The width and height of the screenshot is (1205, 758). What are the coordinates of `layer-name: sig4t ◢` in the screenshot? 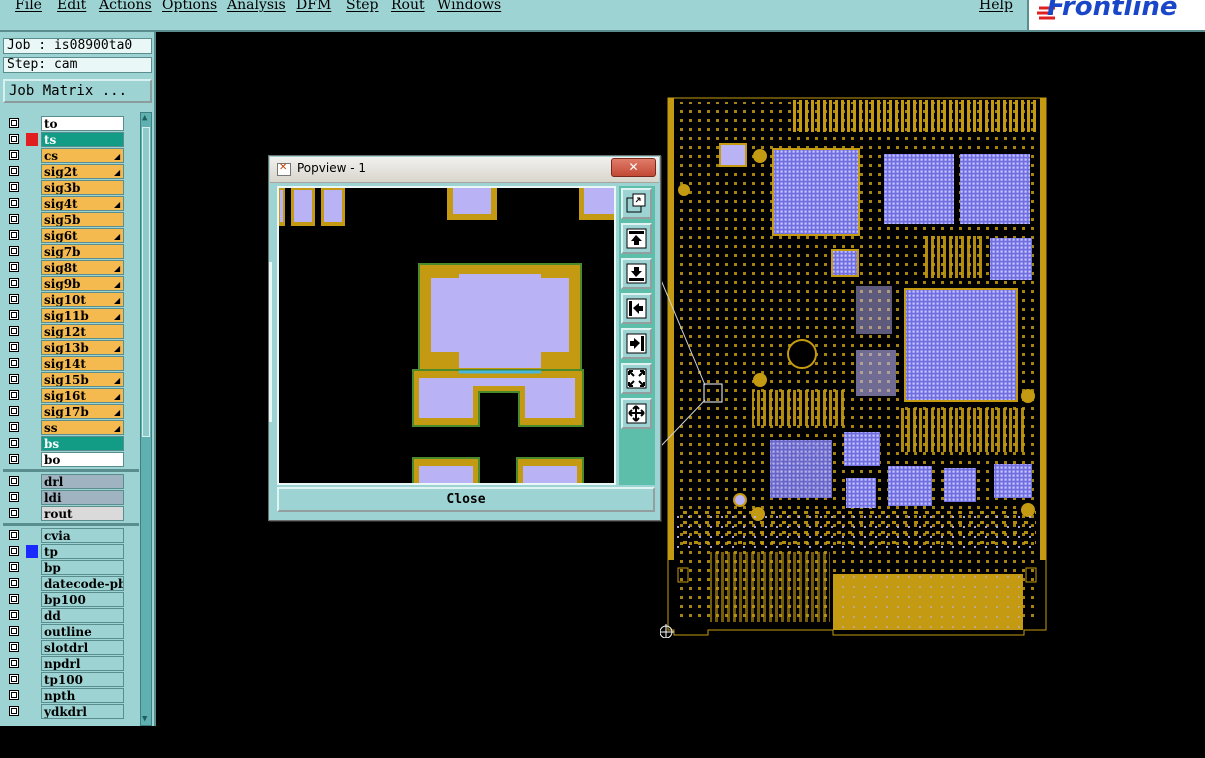 It's located at (82, 203).